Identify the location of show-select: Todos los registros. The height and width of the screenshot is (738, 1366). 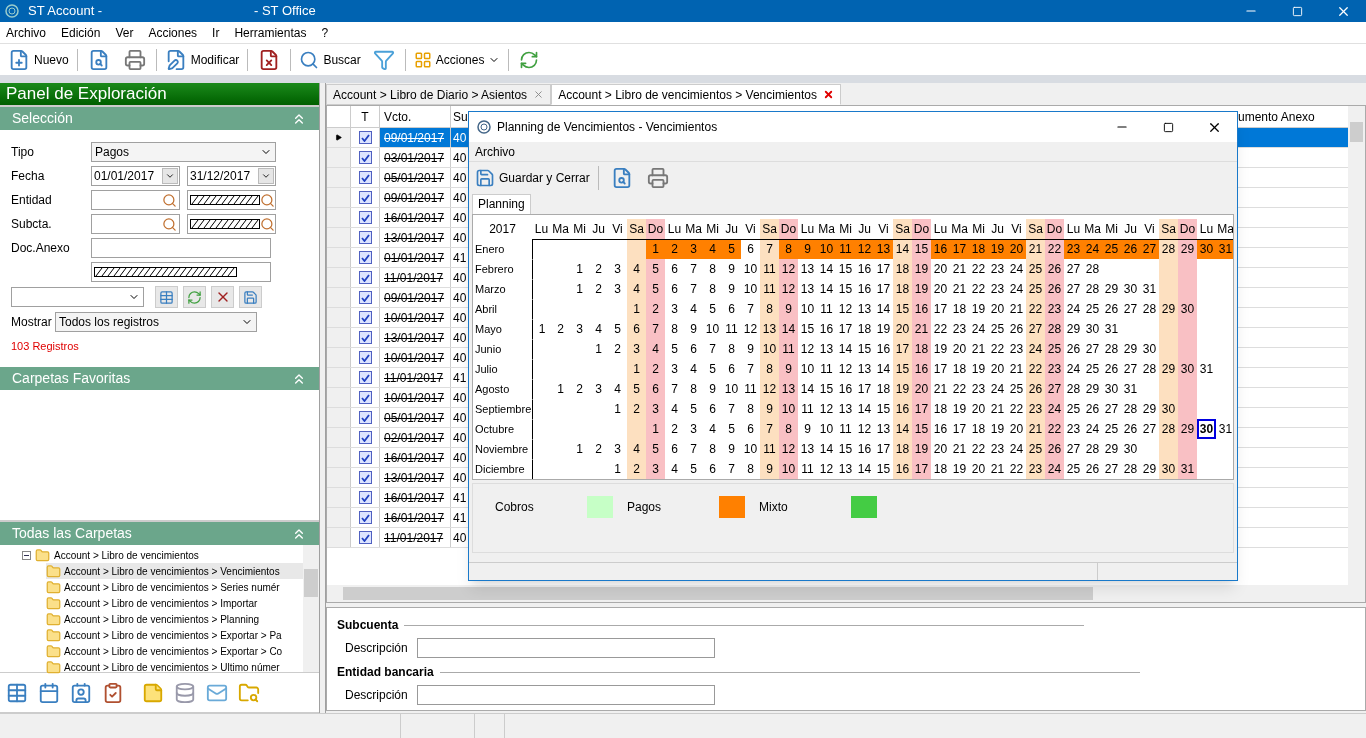
(156, 322).